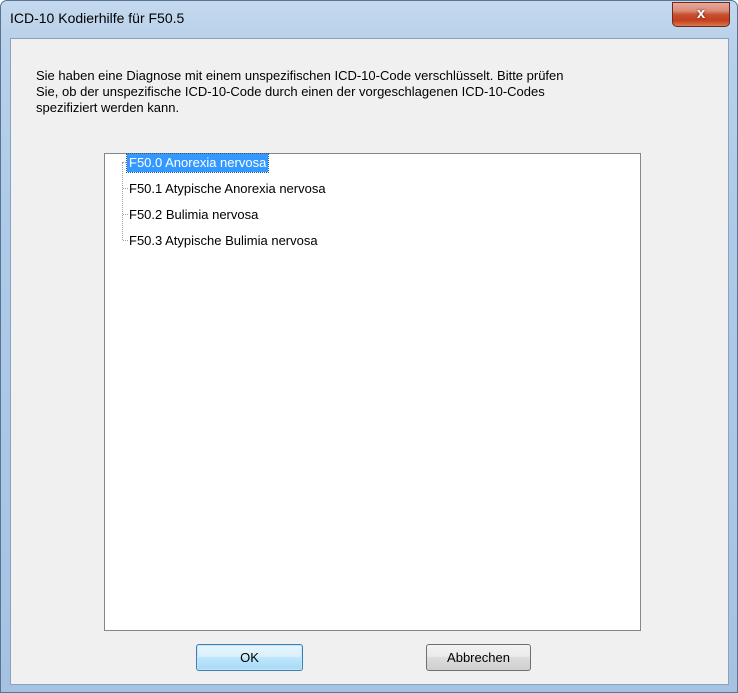  I want to click on tree-connector, so click(122, 201).